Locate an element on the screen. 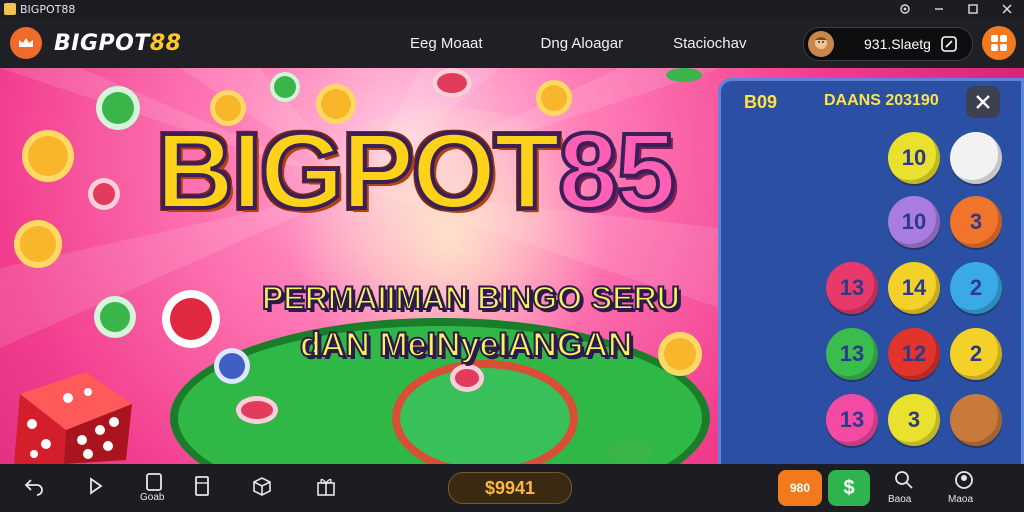 The width and height of the screenshot is (1024, 512). avatar is located at coordinates (821, 44).